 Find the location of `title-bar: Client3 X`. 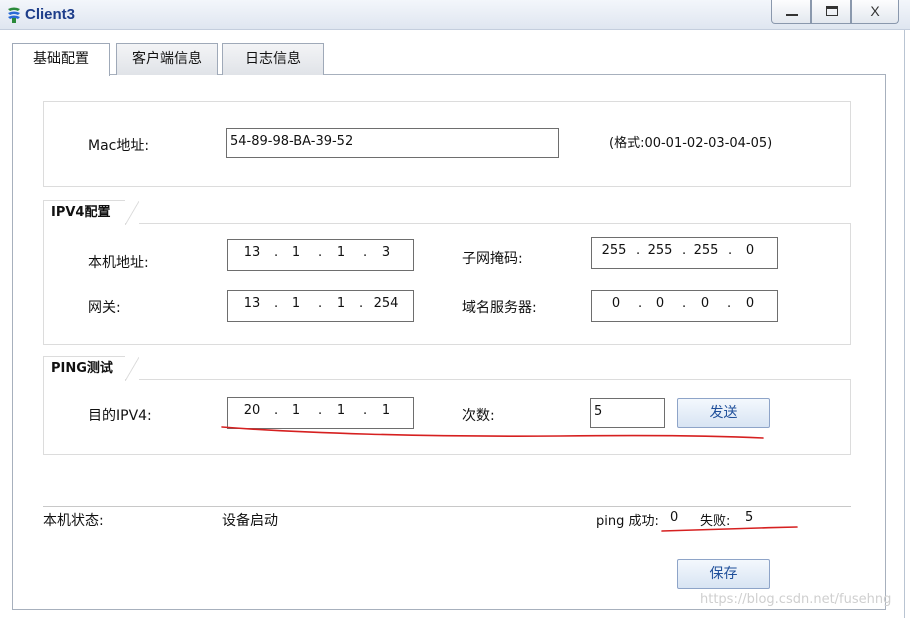

title-bar: Client3 X is located at coordinates (455, 15).